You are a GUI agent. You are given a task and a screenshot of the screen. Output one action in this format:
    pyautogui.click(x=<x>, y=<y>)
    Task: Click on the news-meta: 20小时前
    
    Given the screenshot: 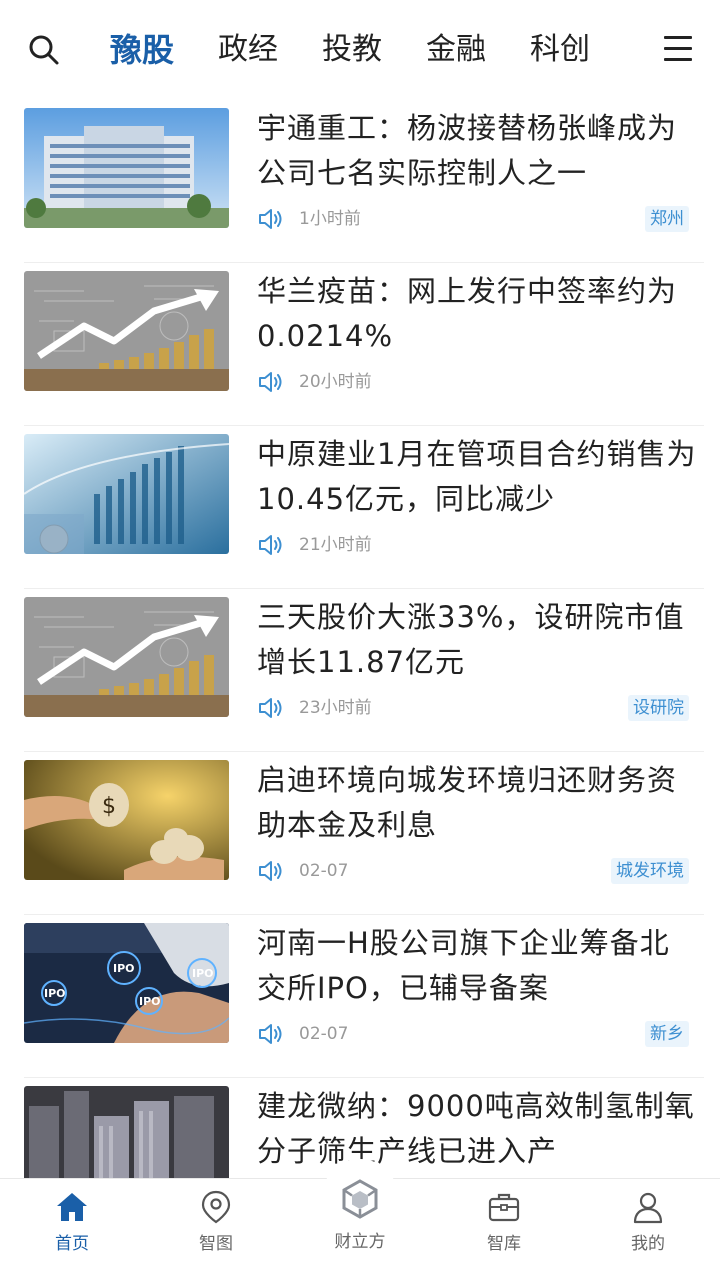 What is the action you would take?
    pyautogui.click(x=477, y=382)
    